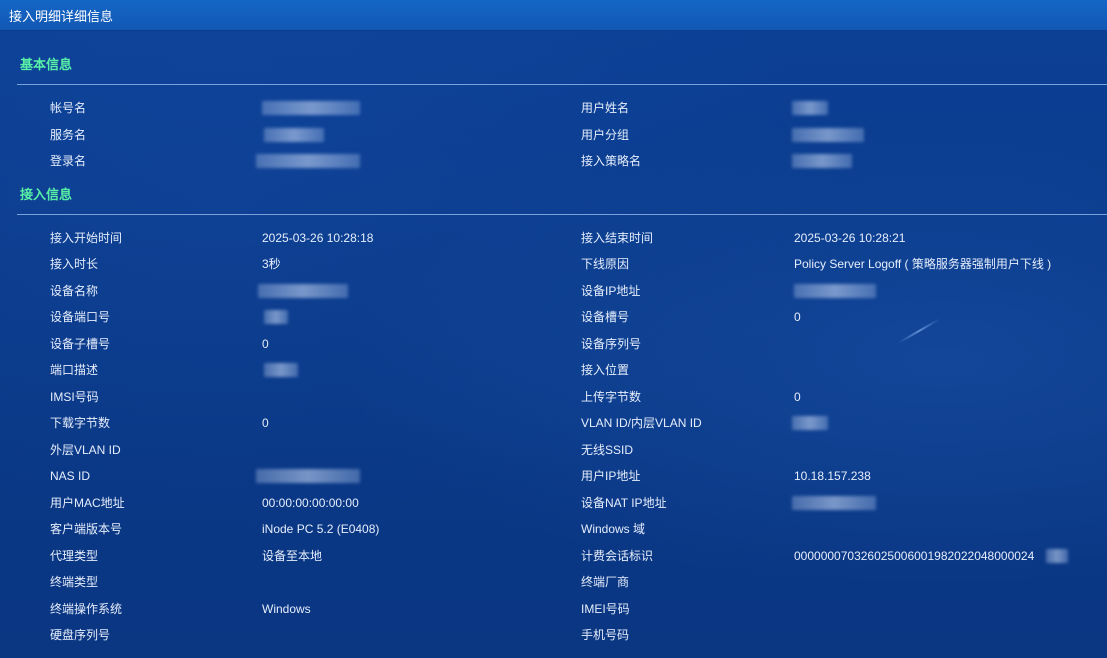 The width and height of the screenshot is (1107, 658). What do you see at coordinates (611, 161) in the screenshot?
I see `label-access-policy-name: 接入策略名` at bounding box center [611, 161].